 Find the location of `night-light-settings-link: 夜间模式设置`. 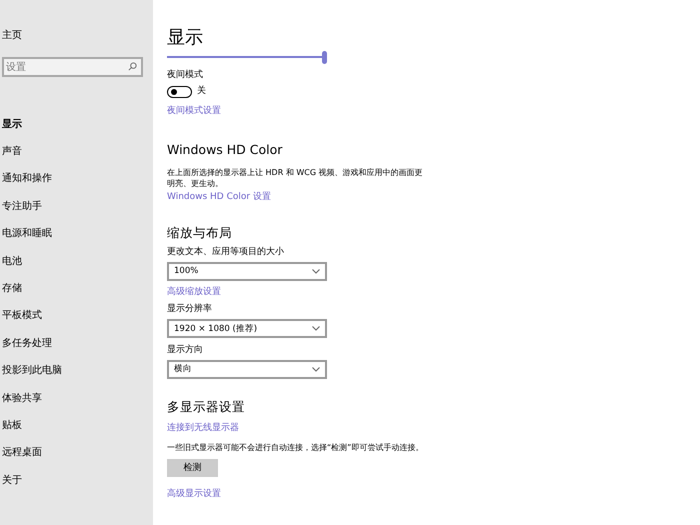

night-light-settings-link: 夜间模式设置 is located at coordinates (194, 111).